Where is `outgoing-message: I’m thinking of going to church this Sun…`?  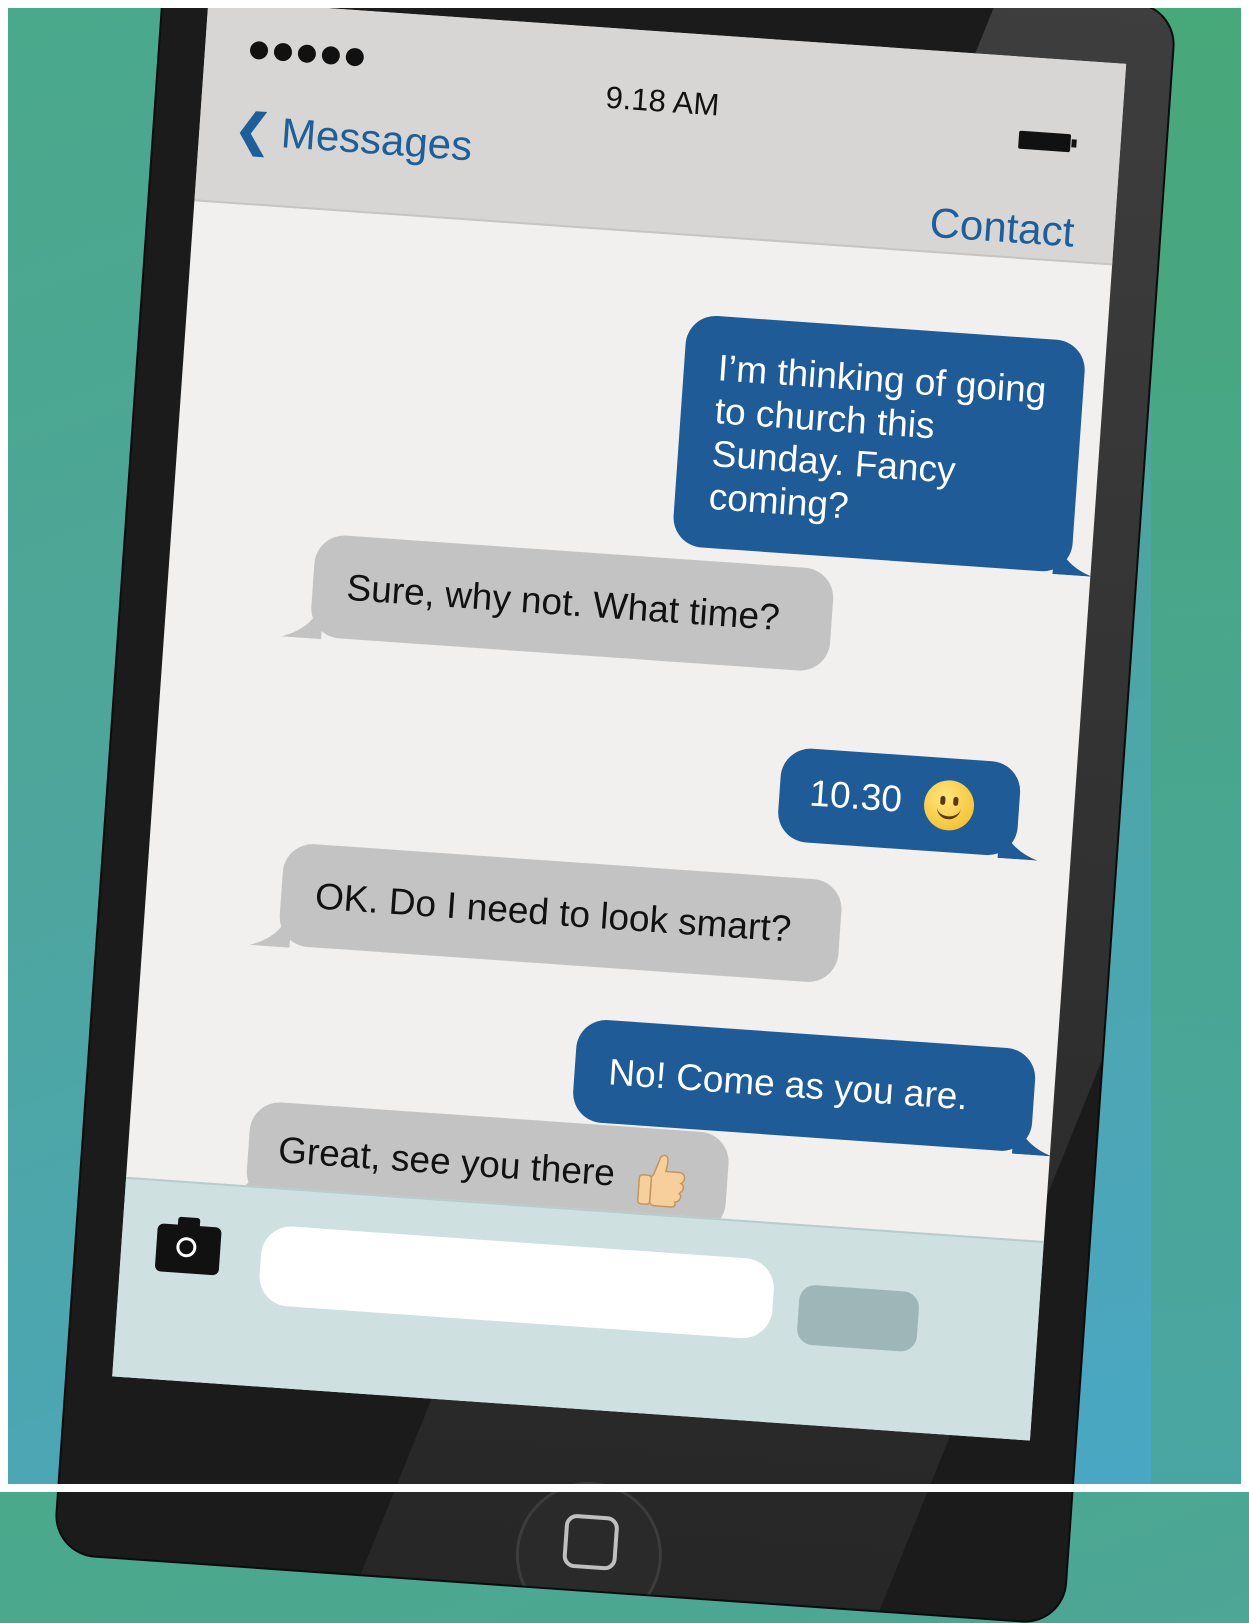 outgoing-message: I’m thinking of going to church this Sun… is located at coordinates (882, 445).